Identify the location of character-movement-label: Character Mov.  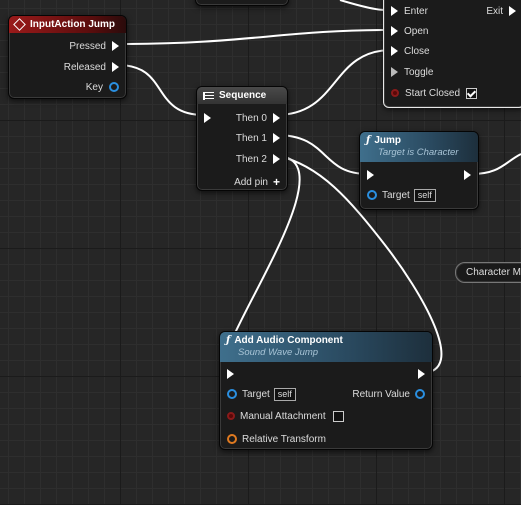
(493, 272).